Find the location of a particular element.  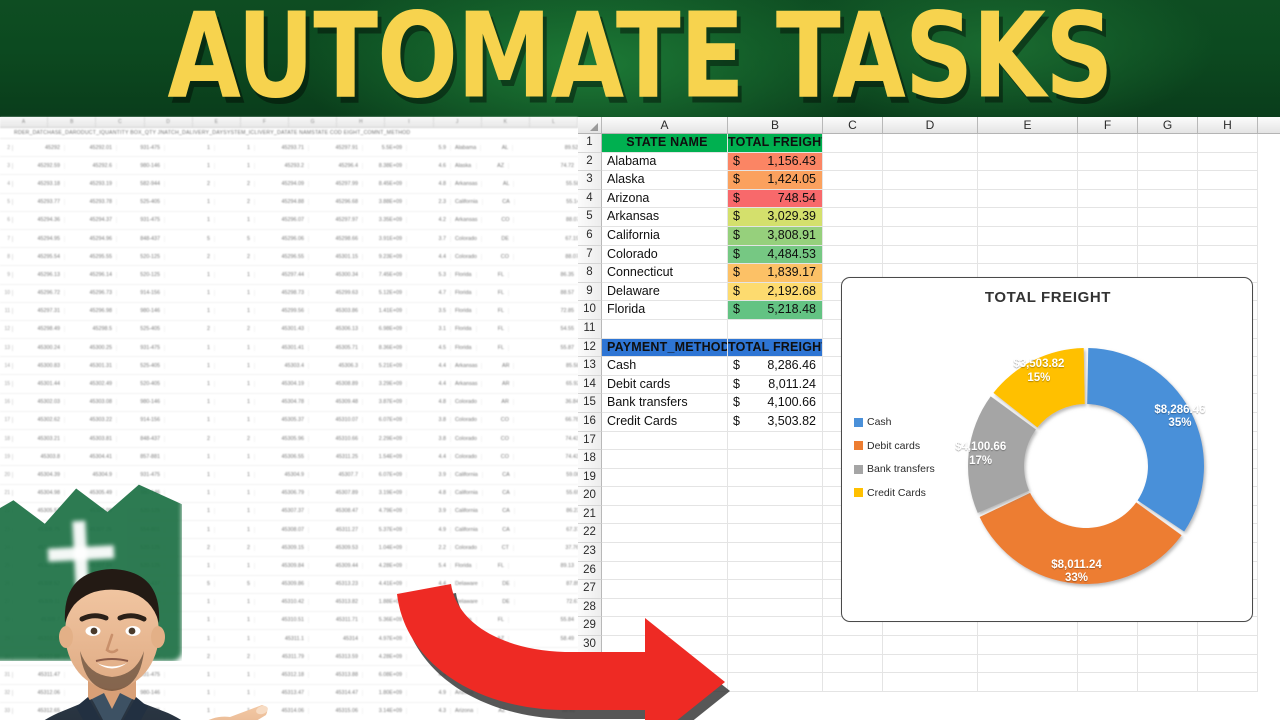

row-header-15: 15 is located at coordinates (590, 403).